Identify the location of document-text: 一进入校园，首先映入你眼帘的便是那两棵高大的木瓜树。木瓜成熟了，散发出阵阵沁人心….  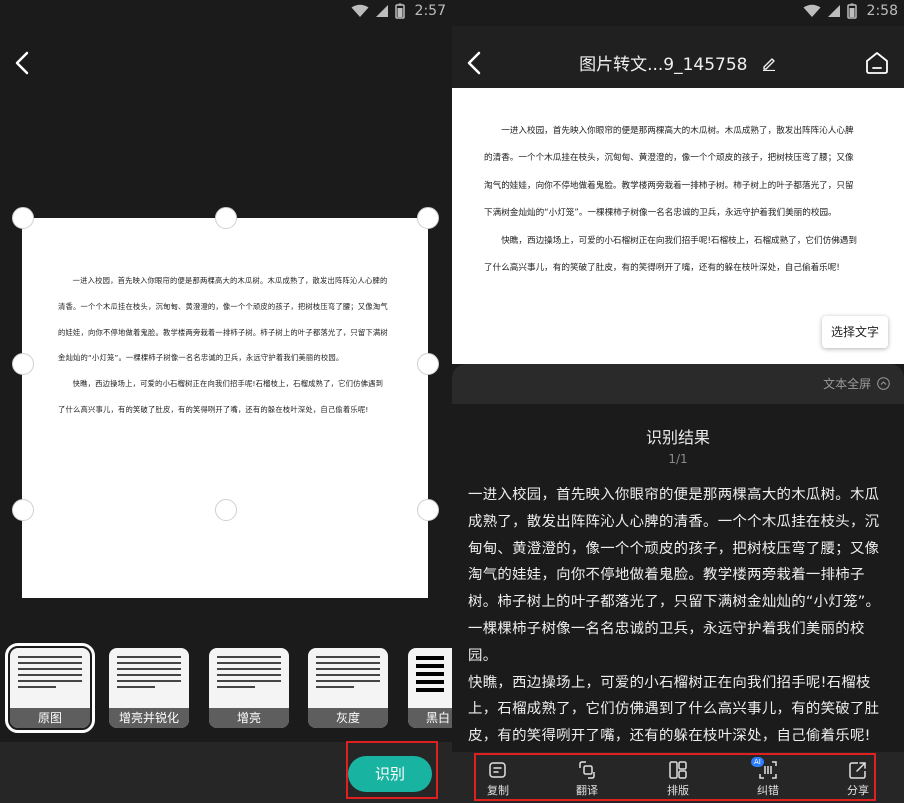
(223, 345).